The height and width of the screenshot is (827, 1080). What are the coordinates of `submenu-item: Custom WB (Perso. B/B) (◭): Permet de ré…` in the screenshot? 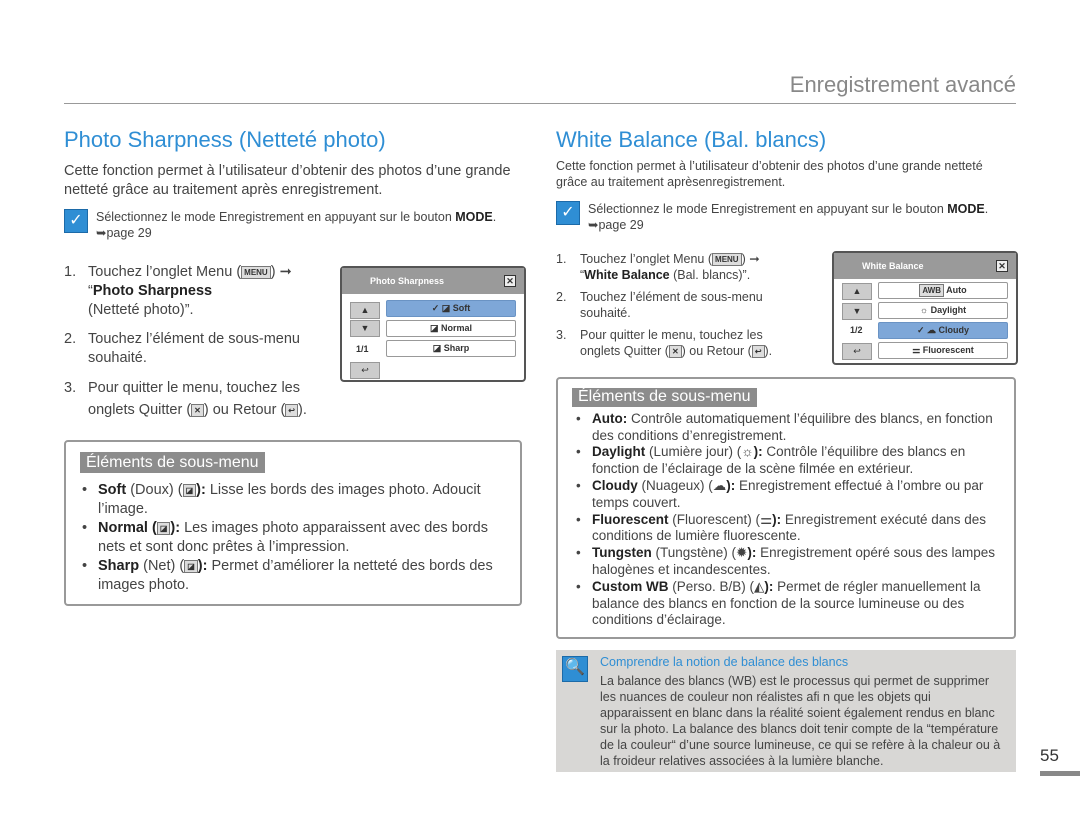 It's located at (786, 604).